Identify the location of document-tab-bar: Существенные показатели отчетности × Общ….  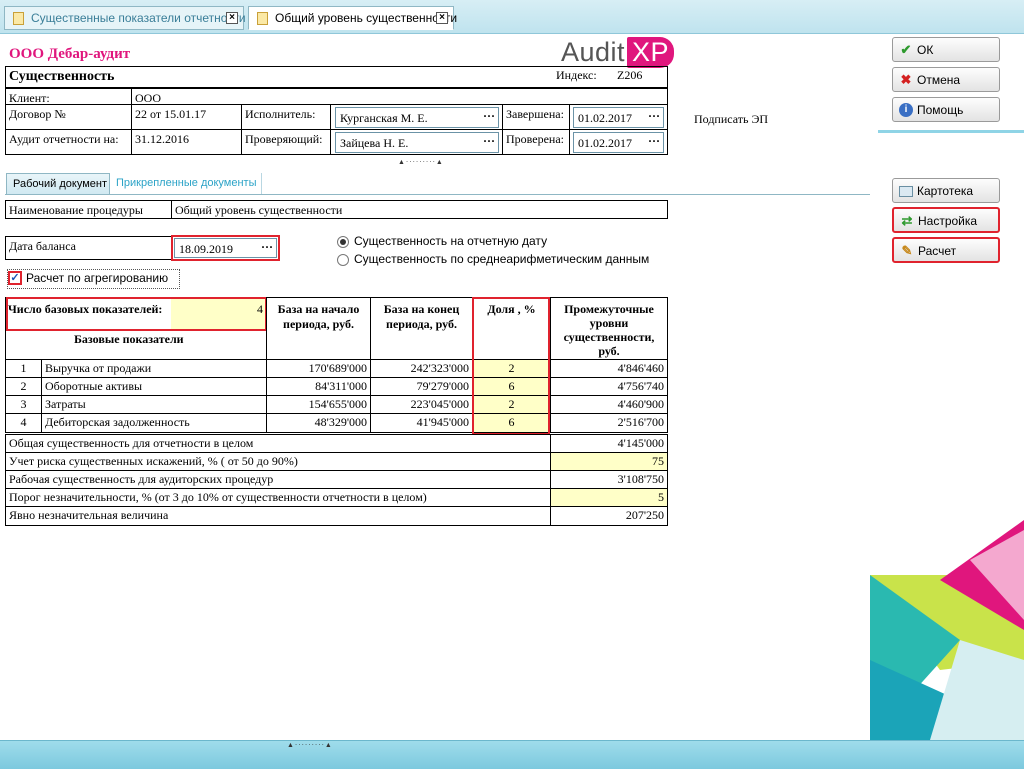
(512, 17).